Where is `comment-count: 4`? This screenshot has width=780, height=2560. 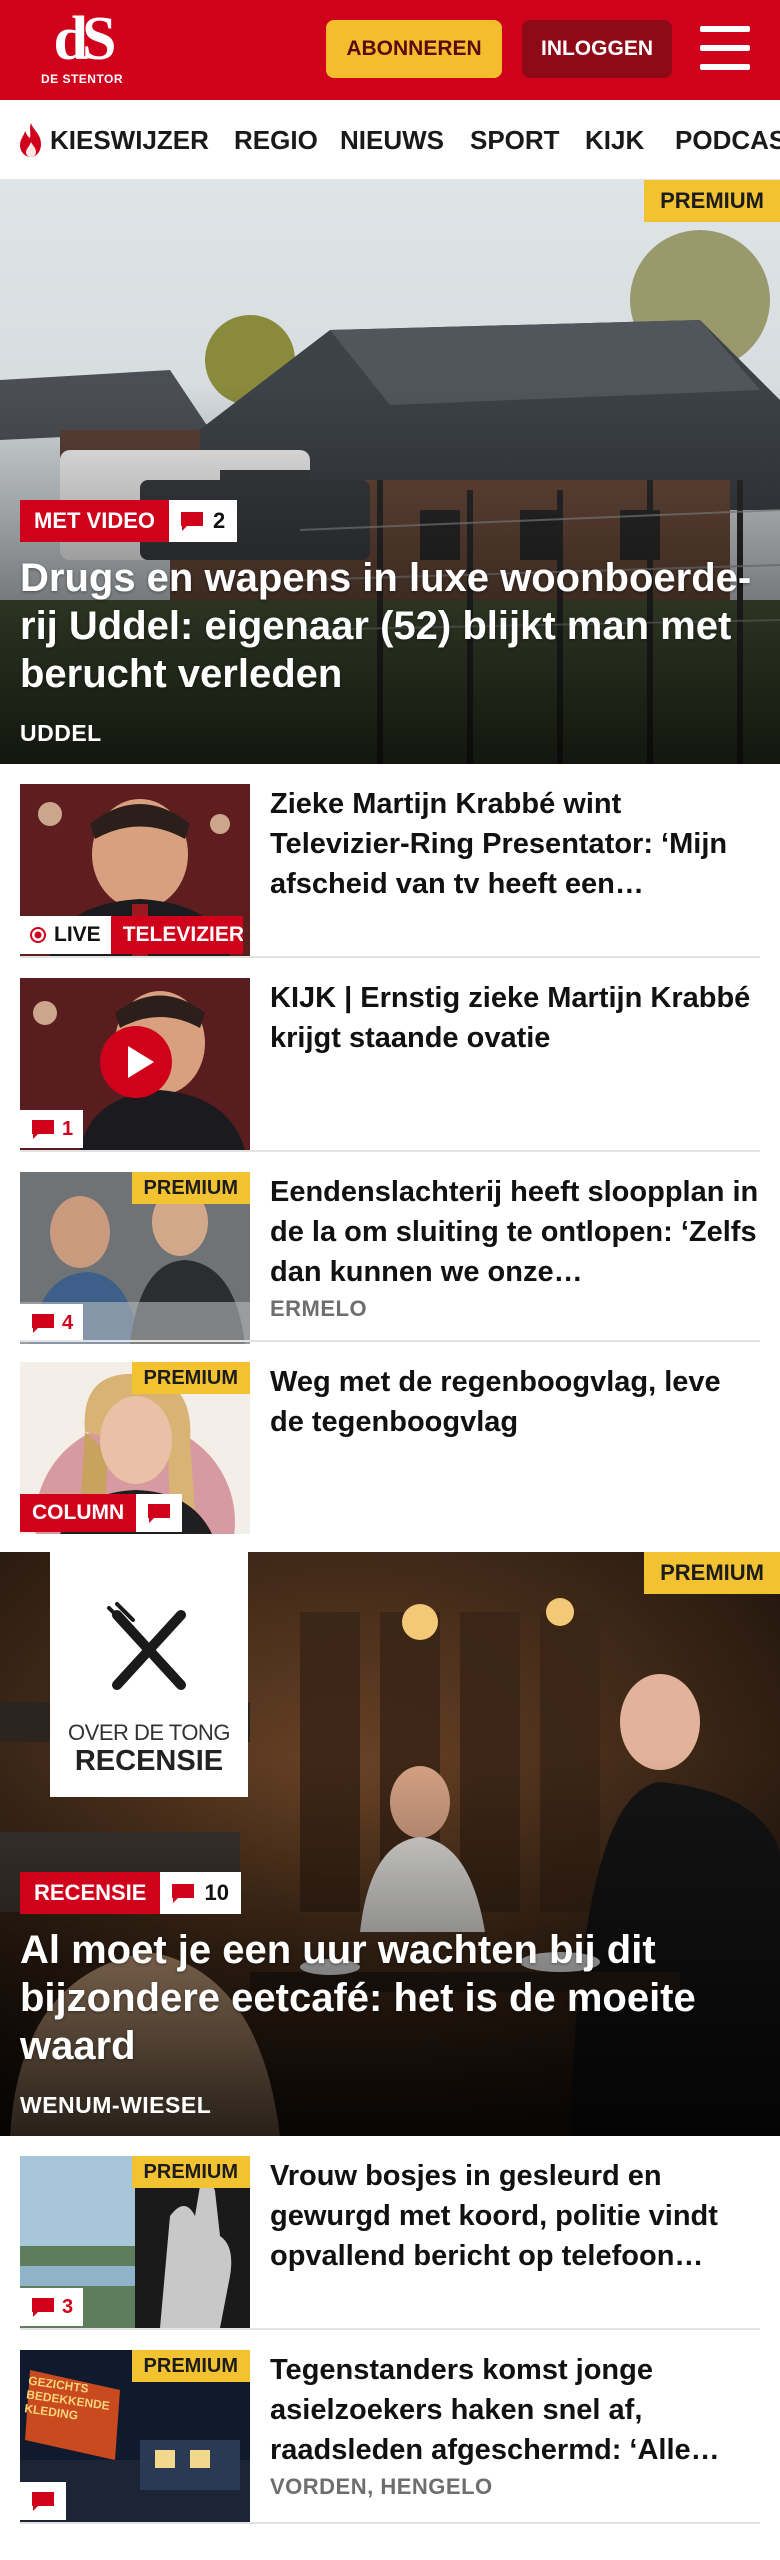 comment-count: 4 is located at coordinates (52, 1323).